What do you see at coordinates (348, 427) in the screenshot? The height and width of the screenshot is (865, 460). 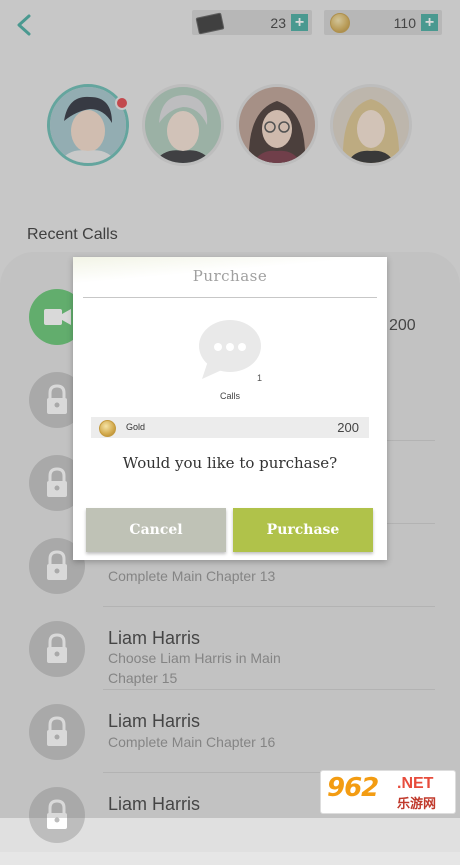 I see `price-value: 200` at bounding box center [348, 427].